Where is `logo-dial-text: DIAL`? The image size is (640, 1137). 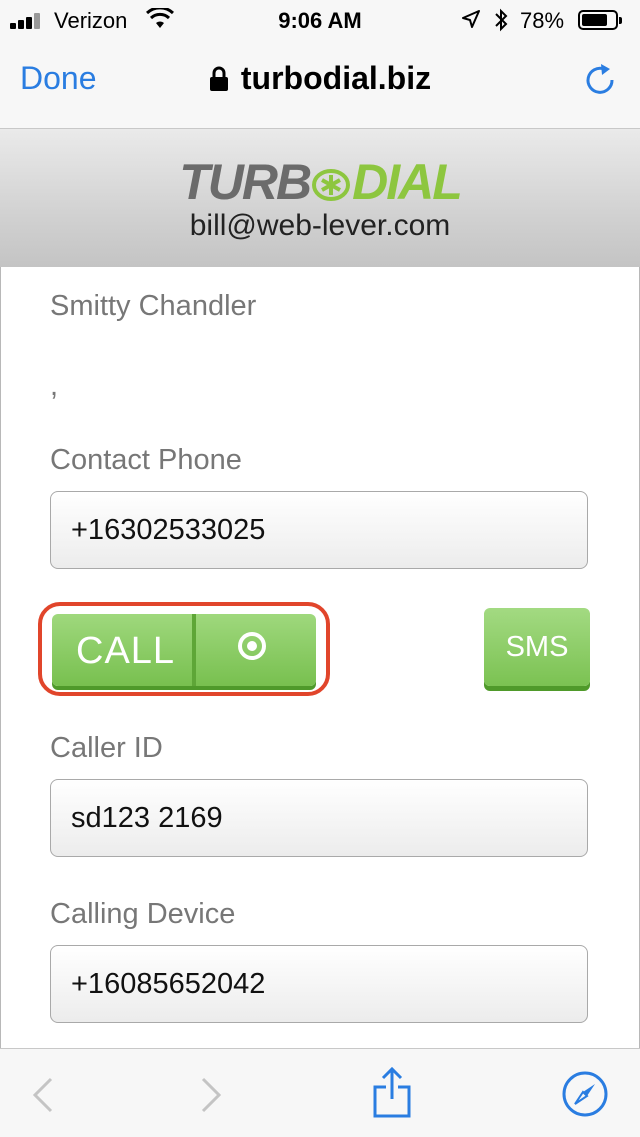
logo-dial-text: DIAL is located at coordinates (407, 182).